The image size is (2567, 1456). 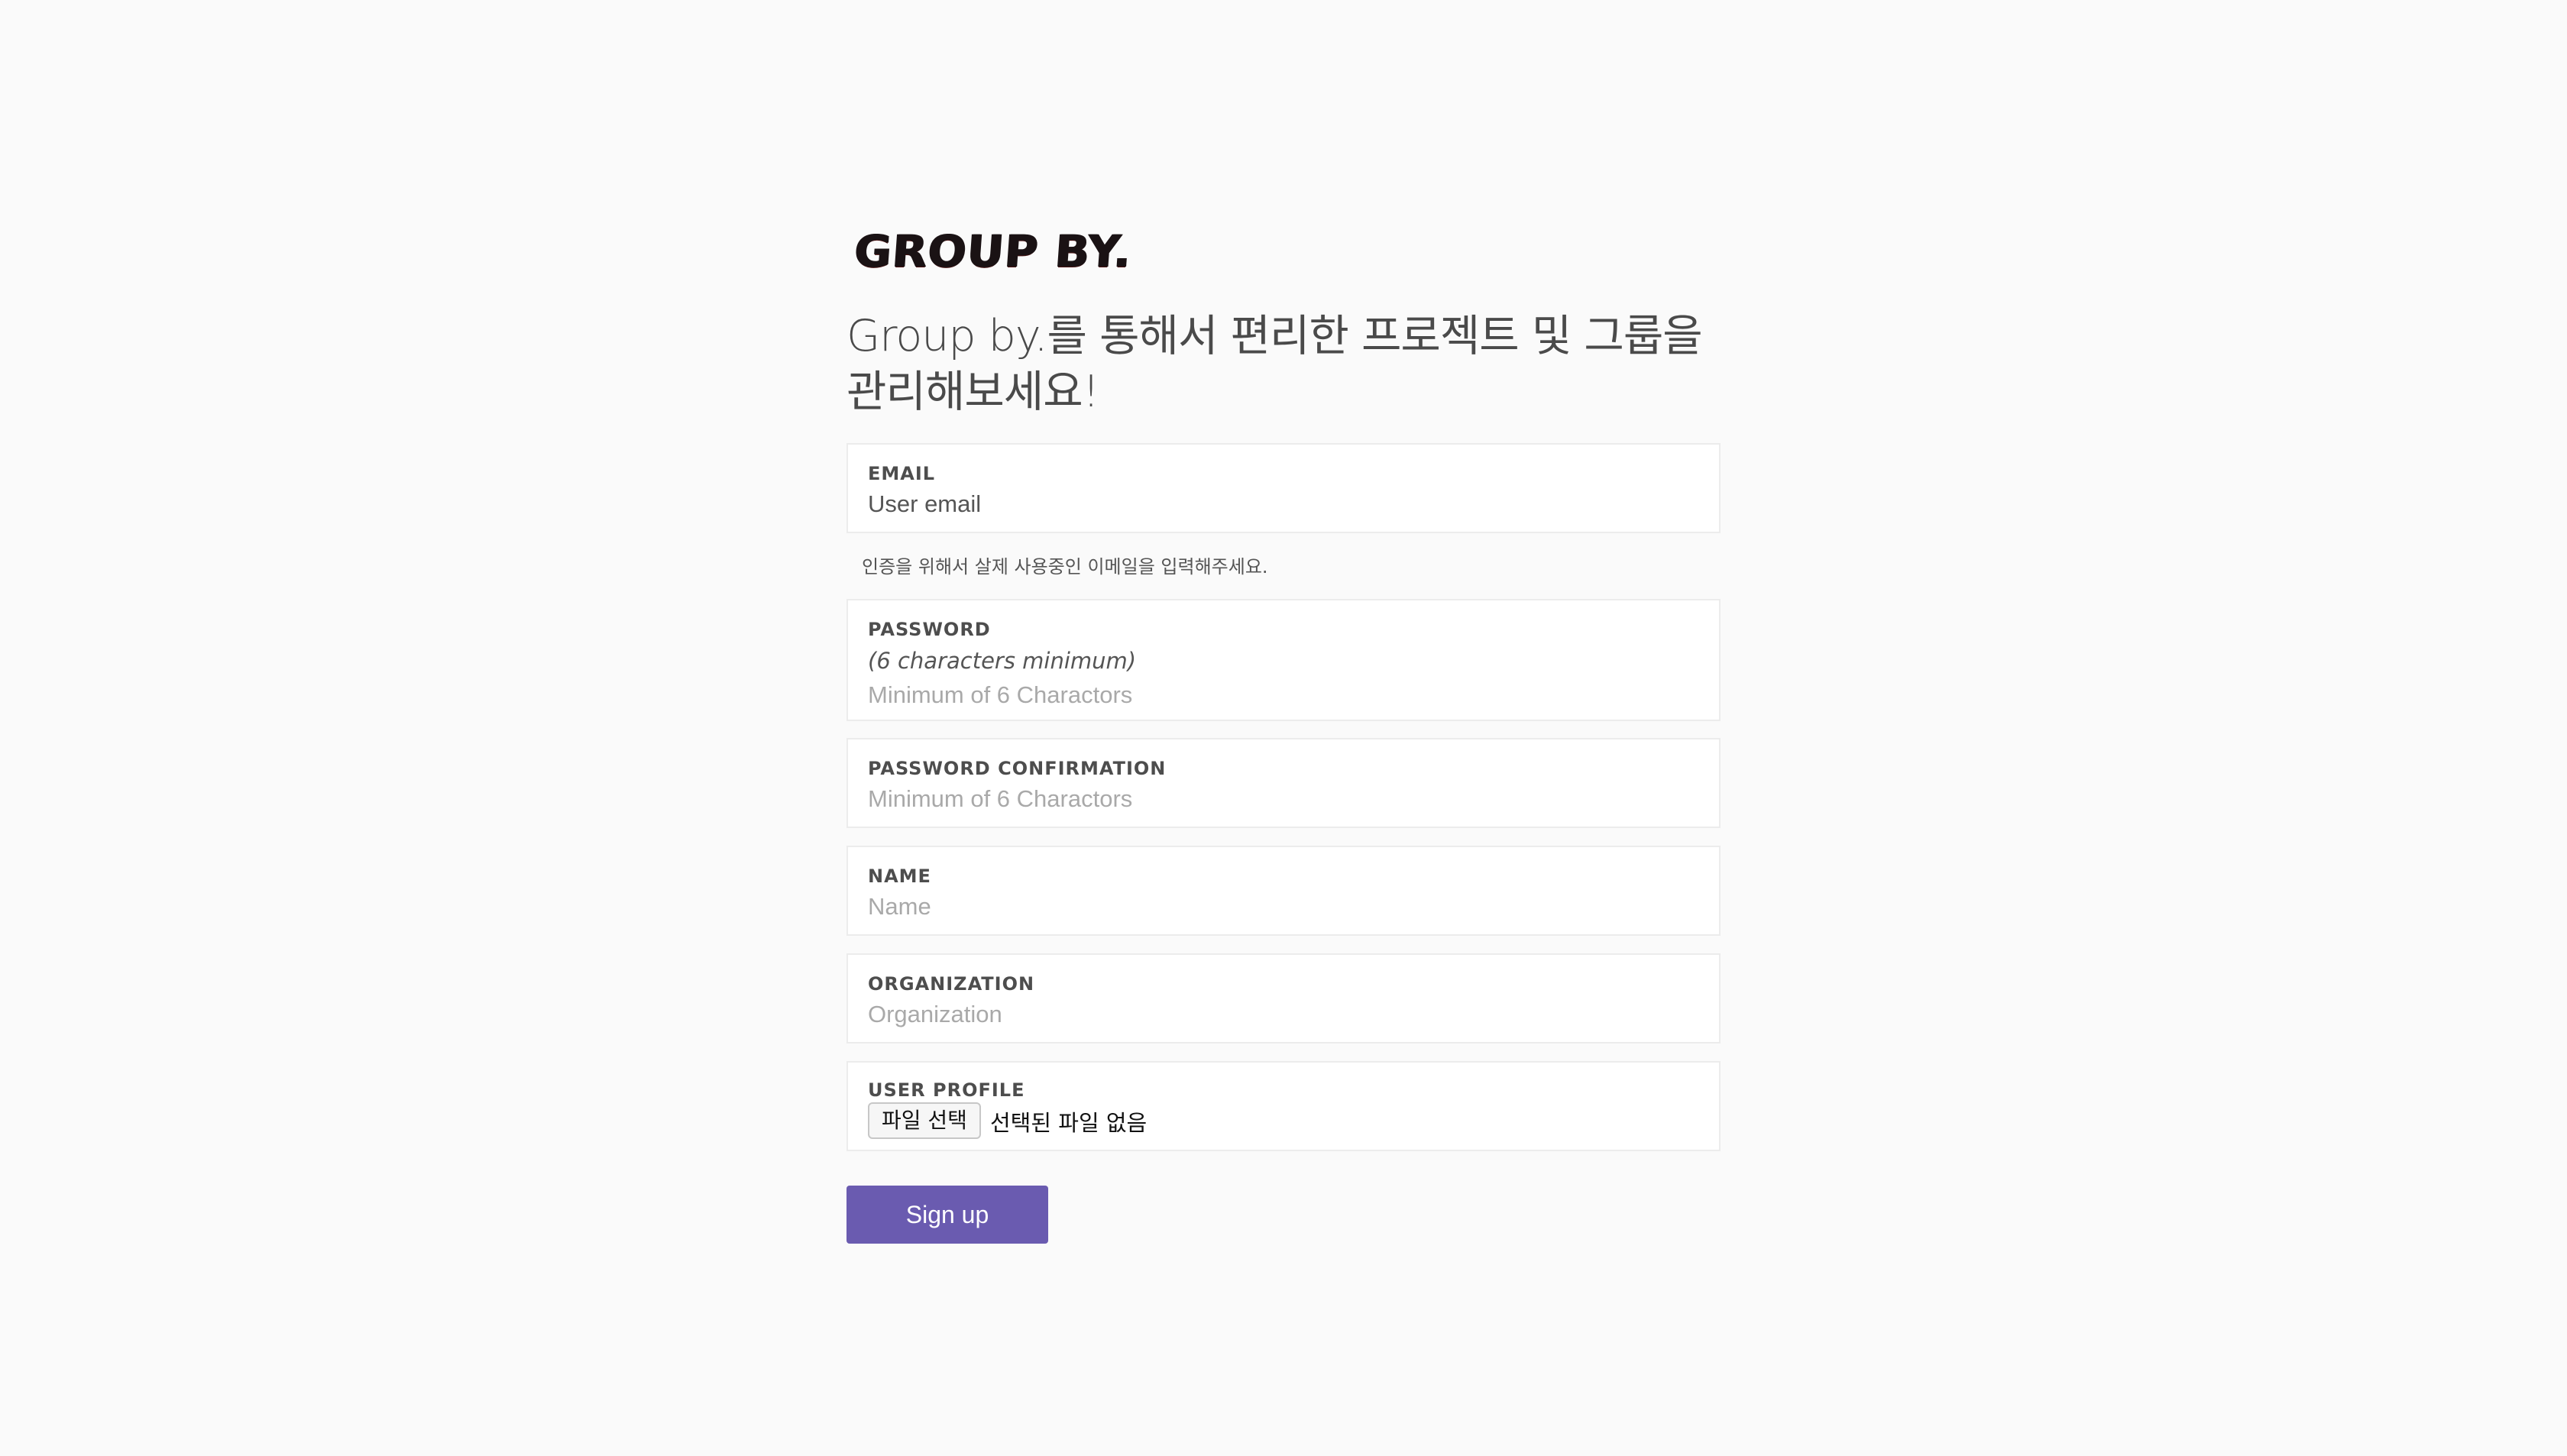 I want to click on organization-input, so click(x=1280, y=1014).